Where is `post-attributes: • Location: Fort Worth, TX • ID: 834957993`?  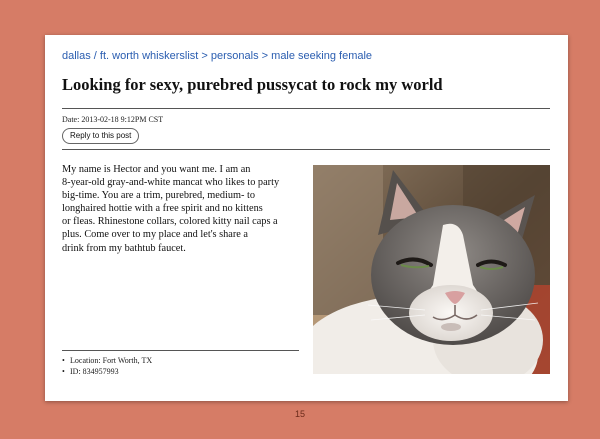 post-attributes: • Location: Fort Worth, TX • ID: 834957993 is located at coordinates (107, 366).